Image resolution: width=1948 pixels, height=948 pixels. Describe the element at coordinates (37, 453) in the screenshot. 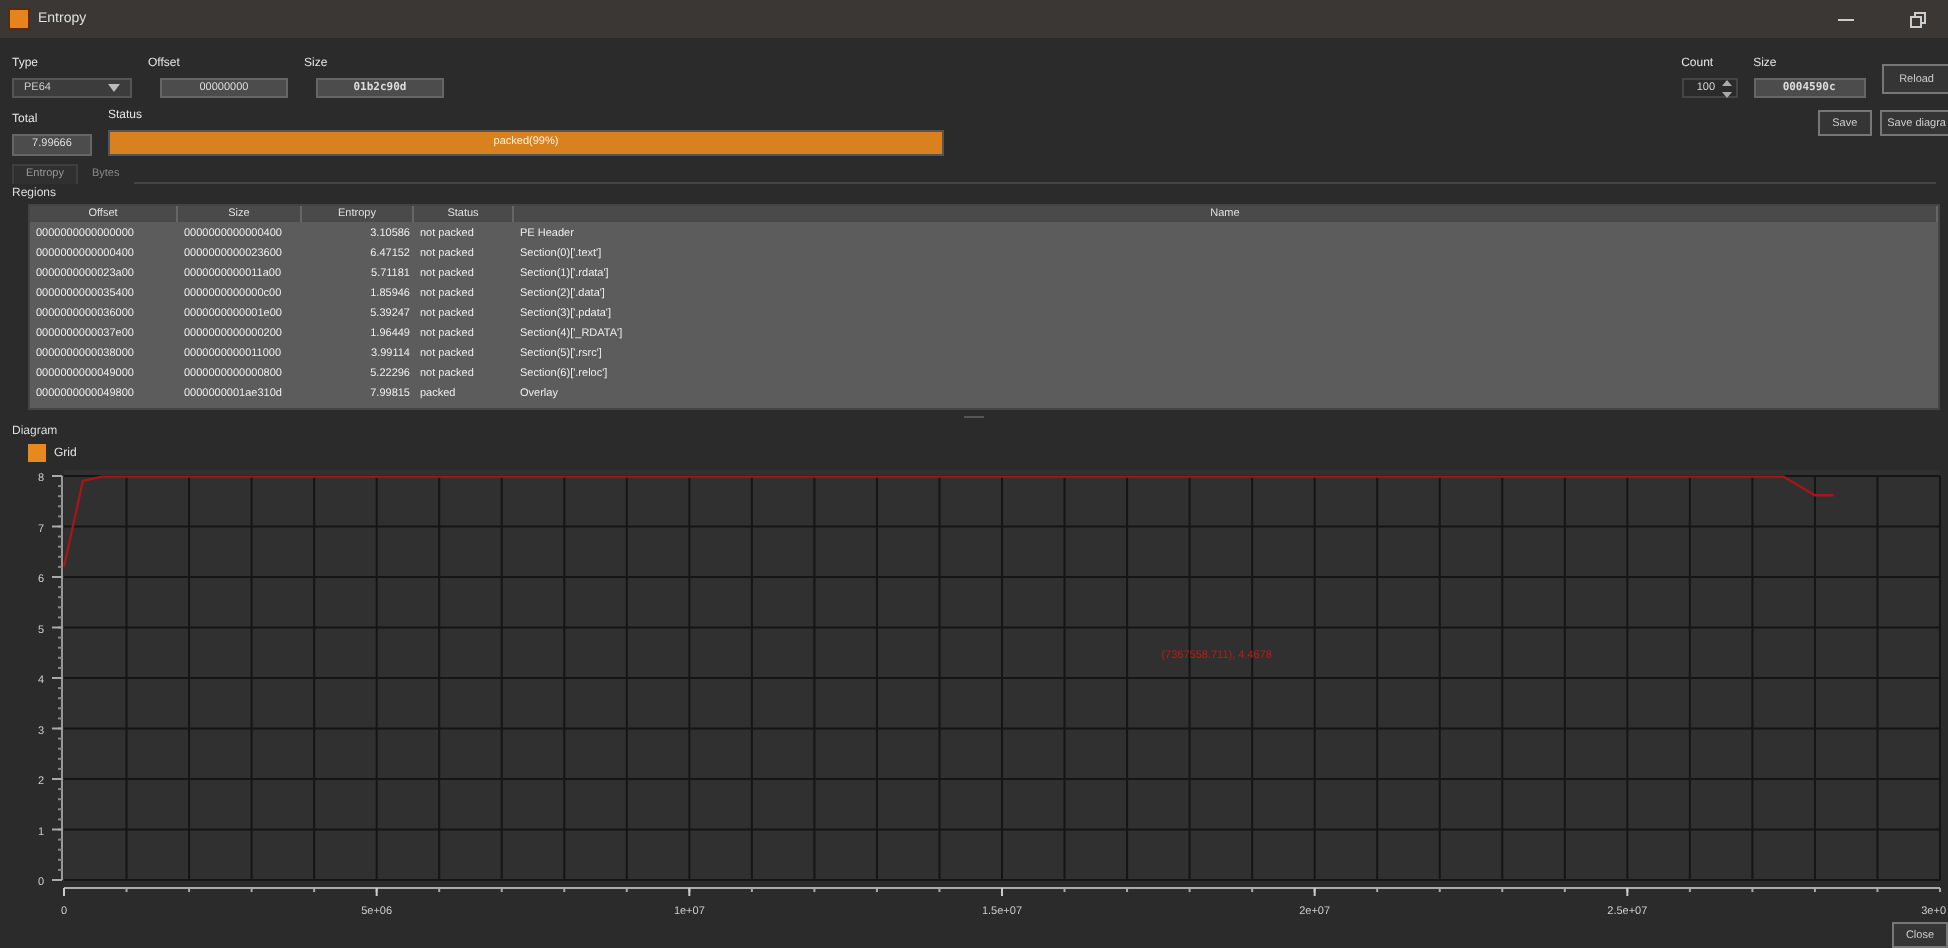

I see `grid-checkbox` at that location.